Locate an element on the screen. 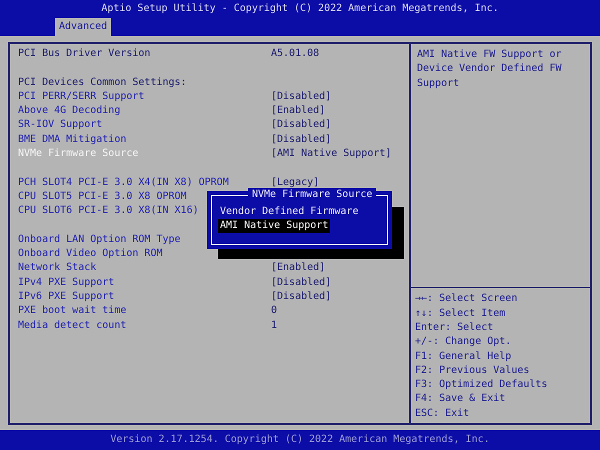 The height and width of the screenshot is (450, 600). setting-label: Onboard LAN Option ROM Type is located at coordinates (99, 240).